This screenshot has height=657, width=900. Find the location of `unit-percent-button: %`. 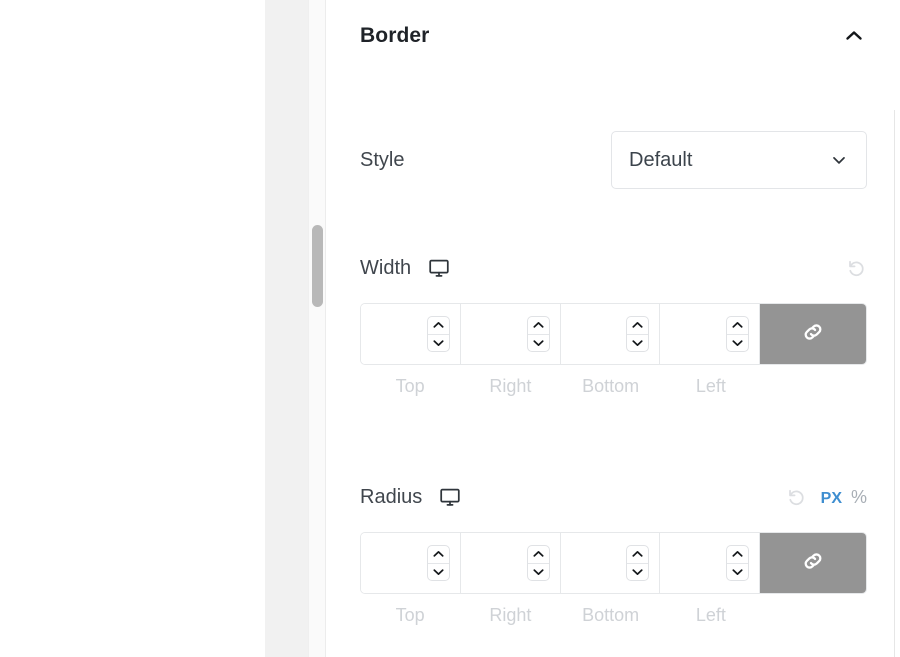

unit-percent-button: % is located at coordinates (859, 497).